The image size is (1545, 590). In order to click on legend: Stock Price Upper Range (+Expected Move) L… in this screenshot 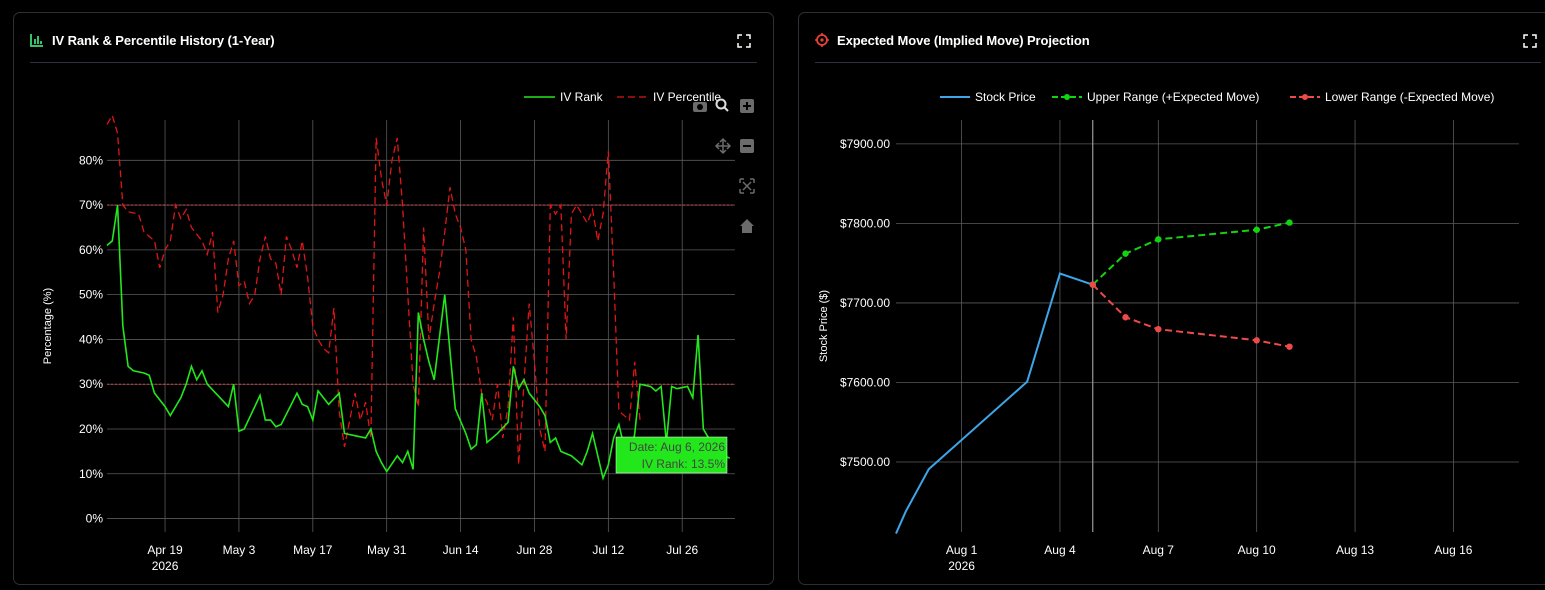, I will do `click(1217, 97)`.